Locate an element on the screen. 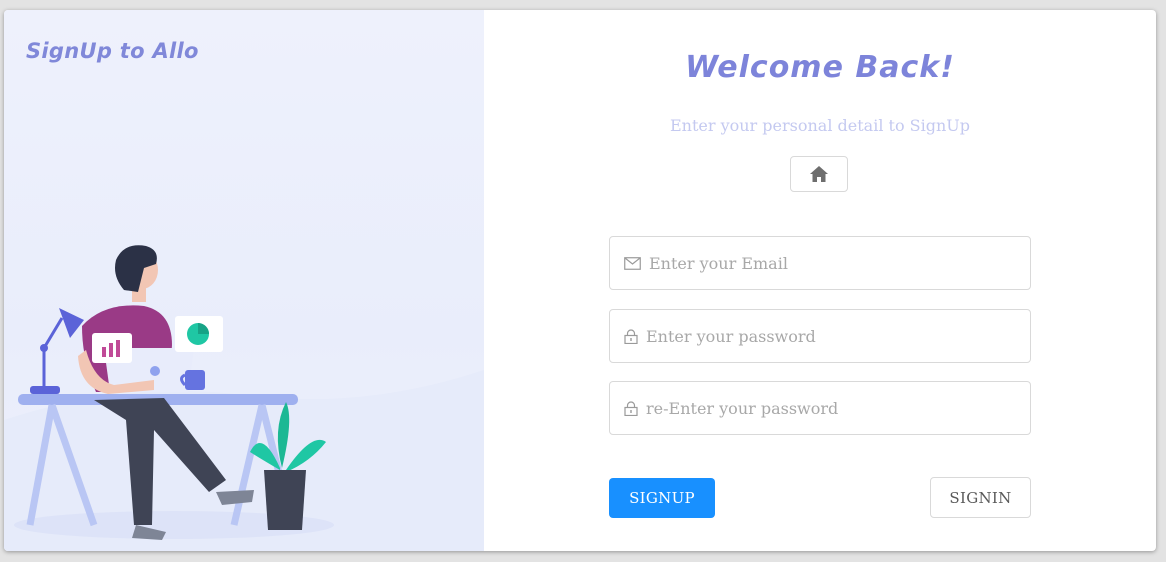  plant-pot is located at coordinates (285, 500).